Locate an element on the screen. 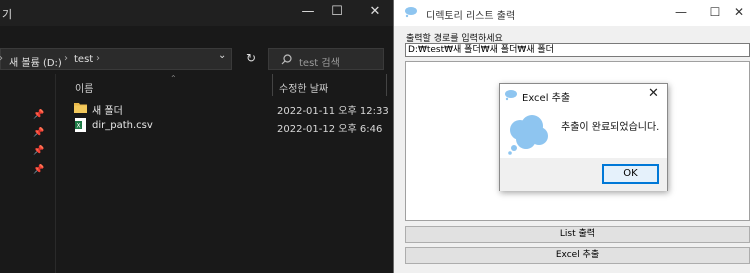  message-box-footer: OK is located at coordinates (583, 174).